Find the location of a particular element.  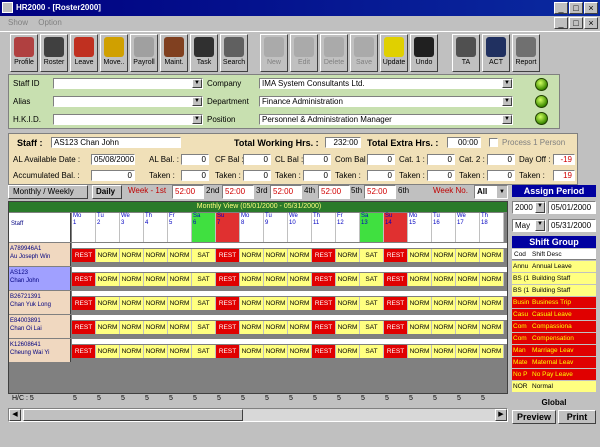

hkid-combo: ▼ is located at coordinates (128, 119).